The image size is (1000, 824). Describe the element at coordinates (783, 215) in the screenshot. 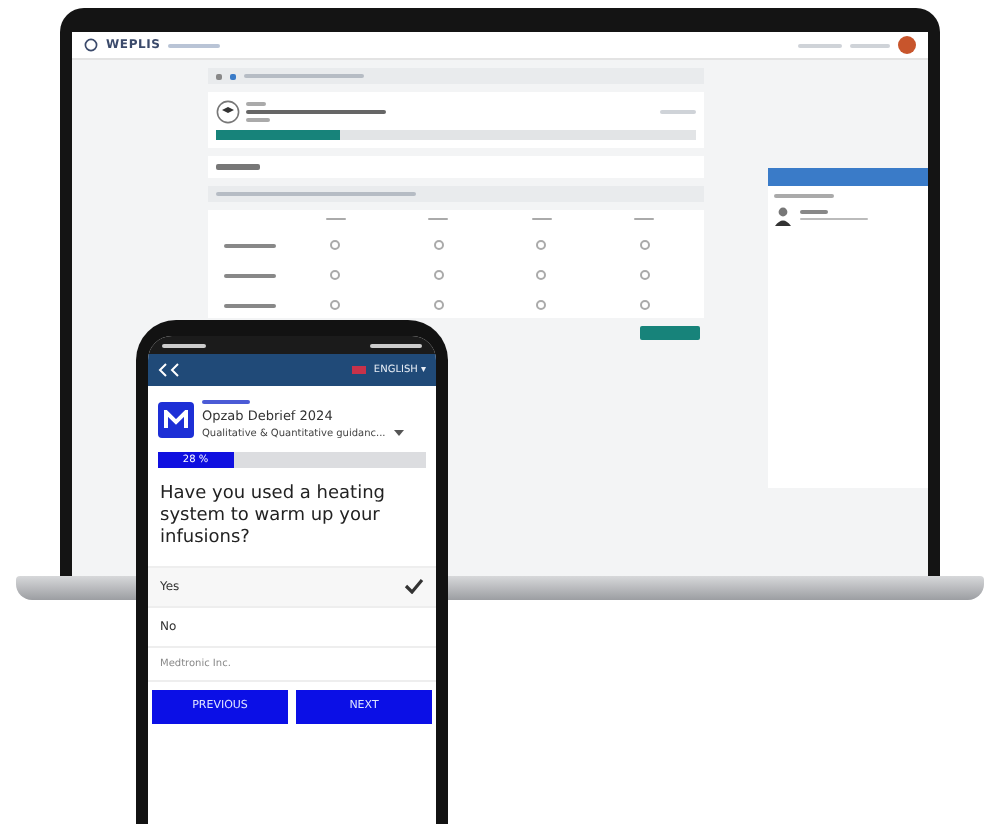

I see `person-icon` at that location.